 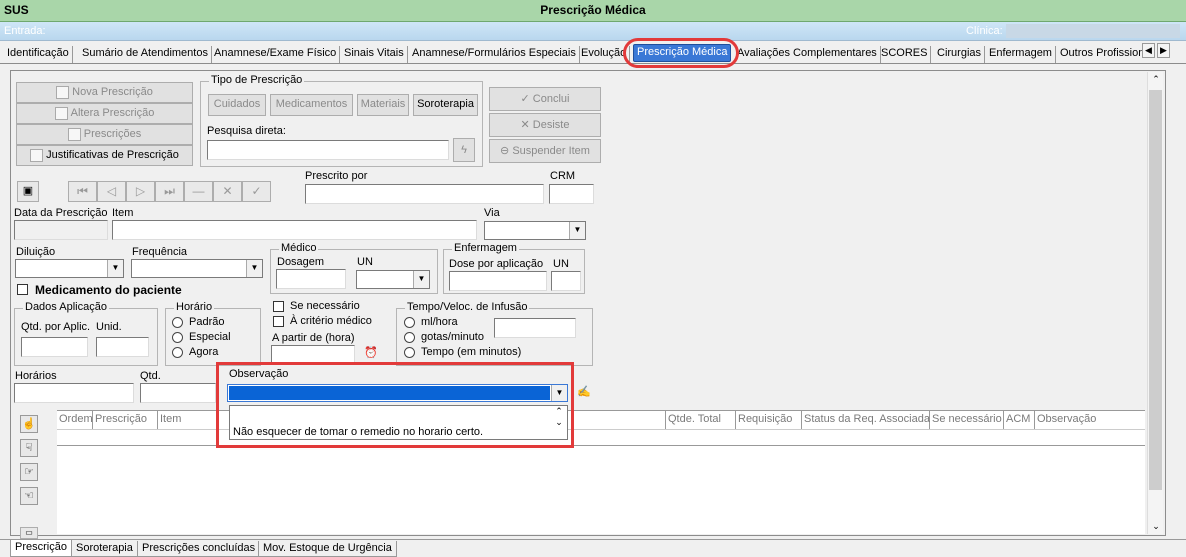 I want to click on minus-record-icon: —, so click(x=198, y=191).